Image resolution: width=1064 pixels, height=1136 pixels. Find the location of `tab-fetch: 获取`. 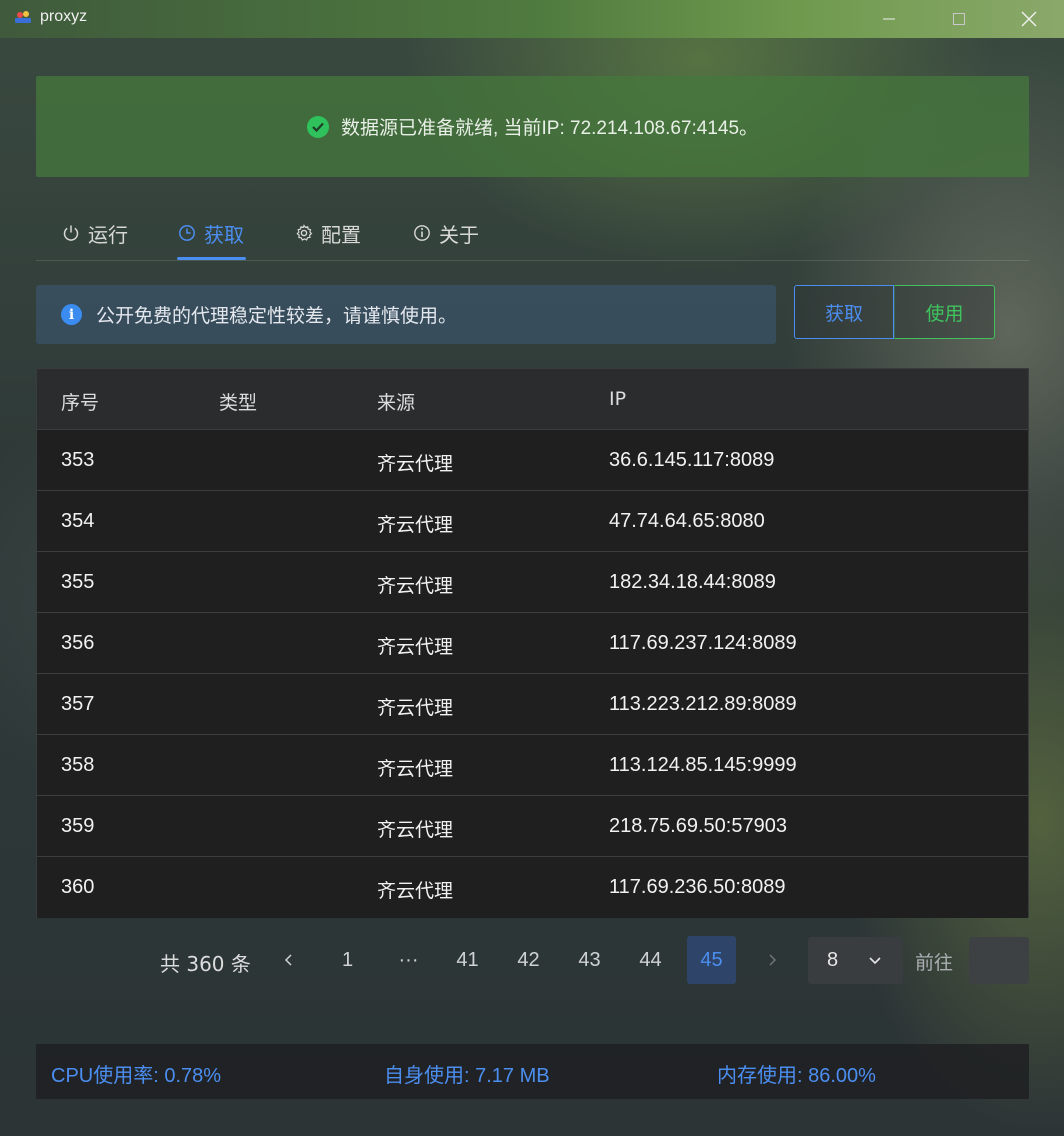

tab-fetch: 获取 is located at coordinates (211, 233).